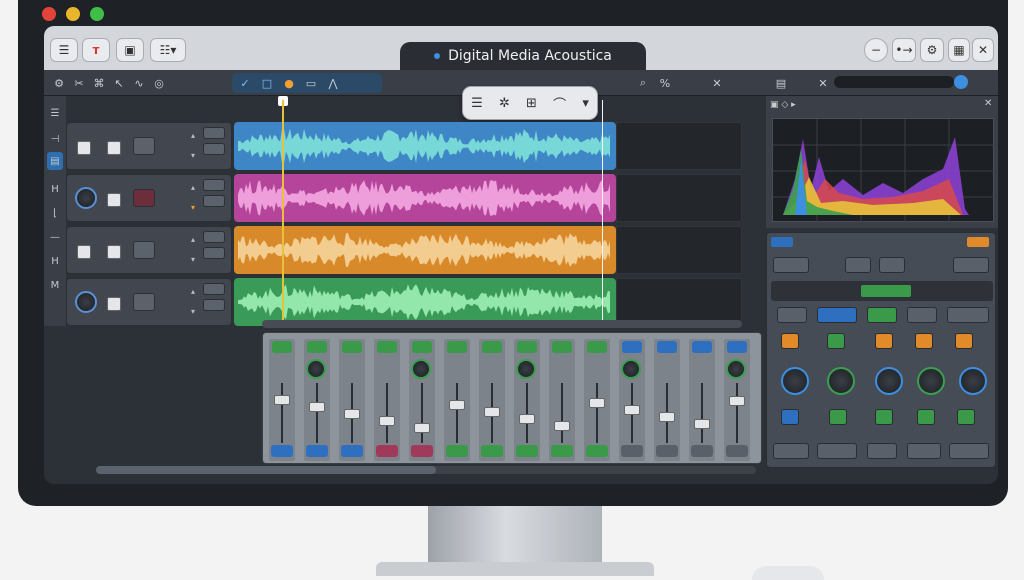  I want to click on grid-icon: ⊞, so click(531, 103).